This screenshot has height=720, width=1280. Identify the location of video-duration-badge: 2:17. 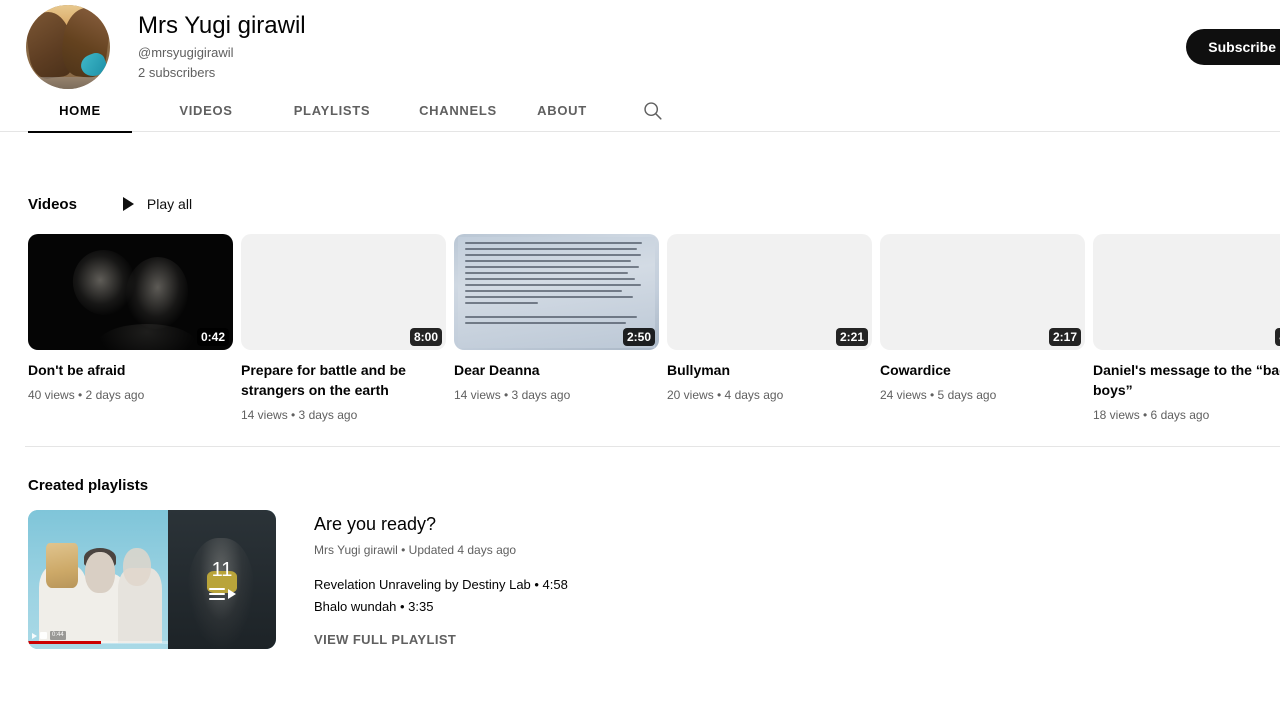
(1064, 337).